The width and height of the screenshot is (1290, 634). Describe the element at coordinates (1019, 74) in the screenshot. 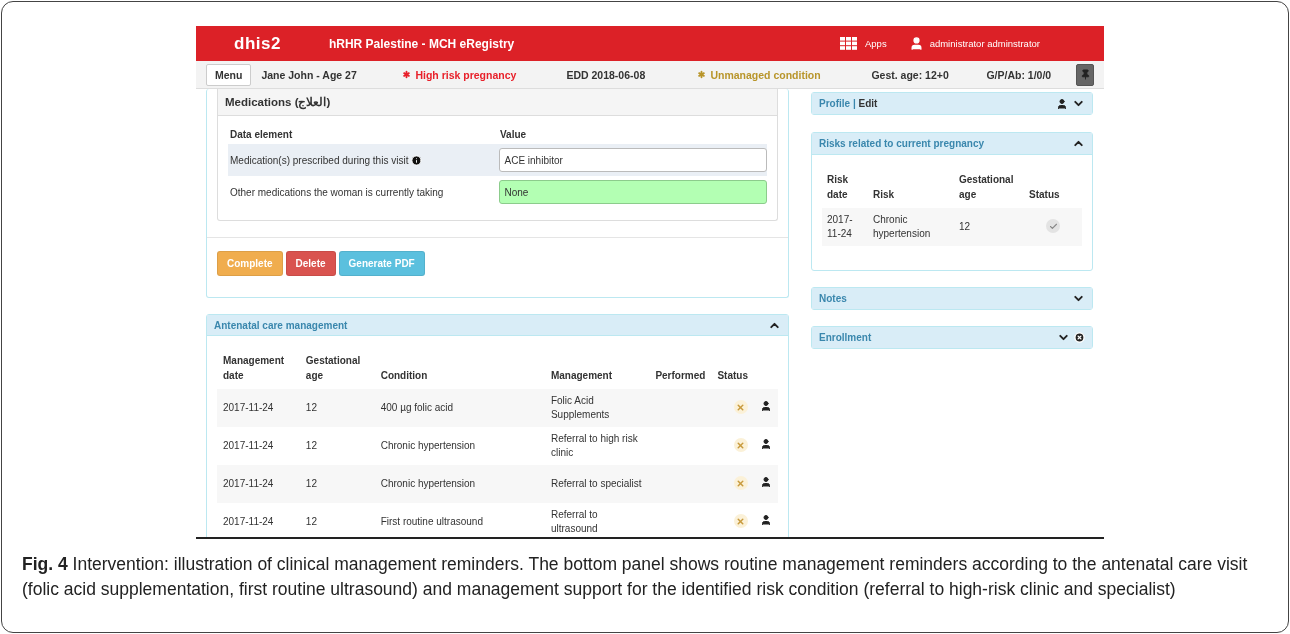

I see `patient-info: G/P/Ab: 1/0/0` at that location.